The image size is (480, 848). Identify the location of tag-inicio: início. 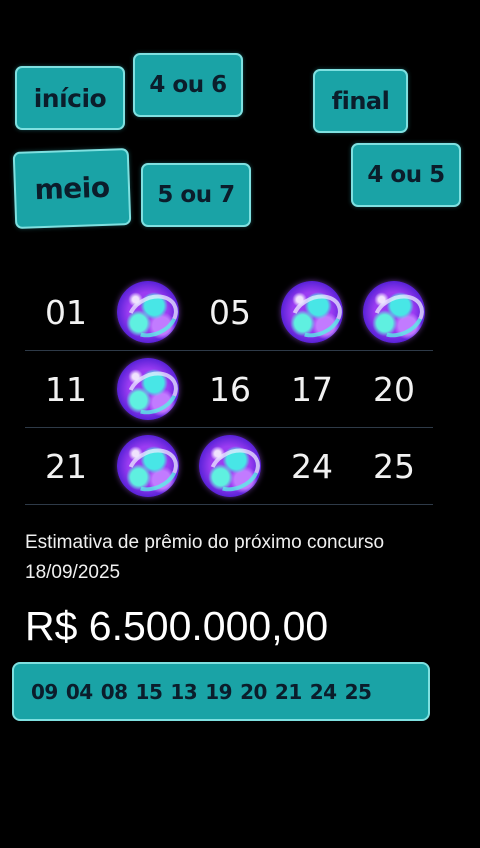
(70, 98).